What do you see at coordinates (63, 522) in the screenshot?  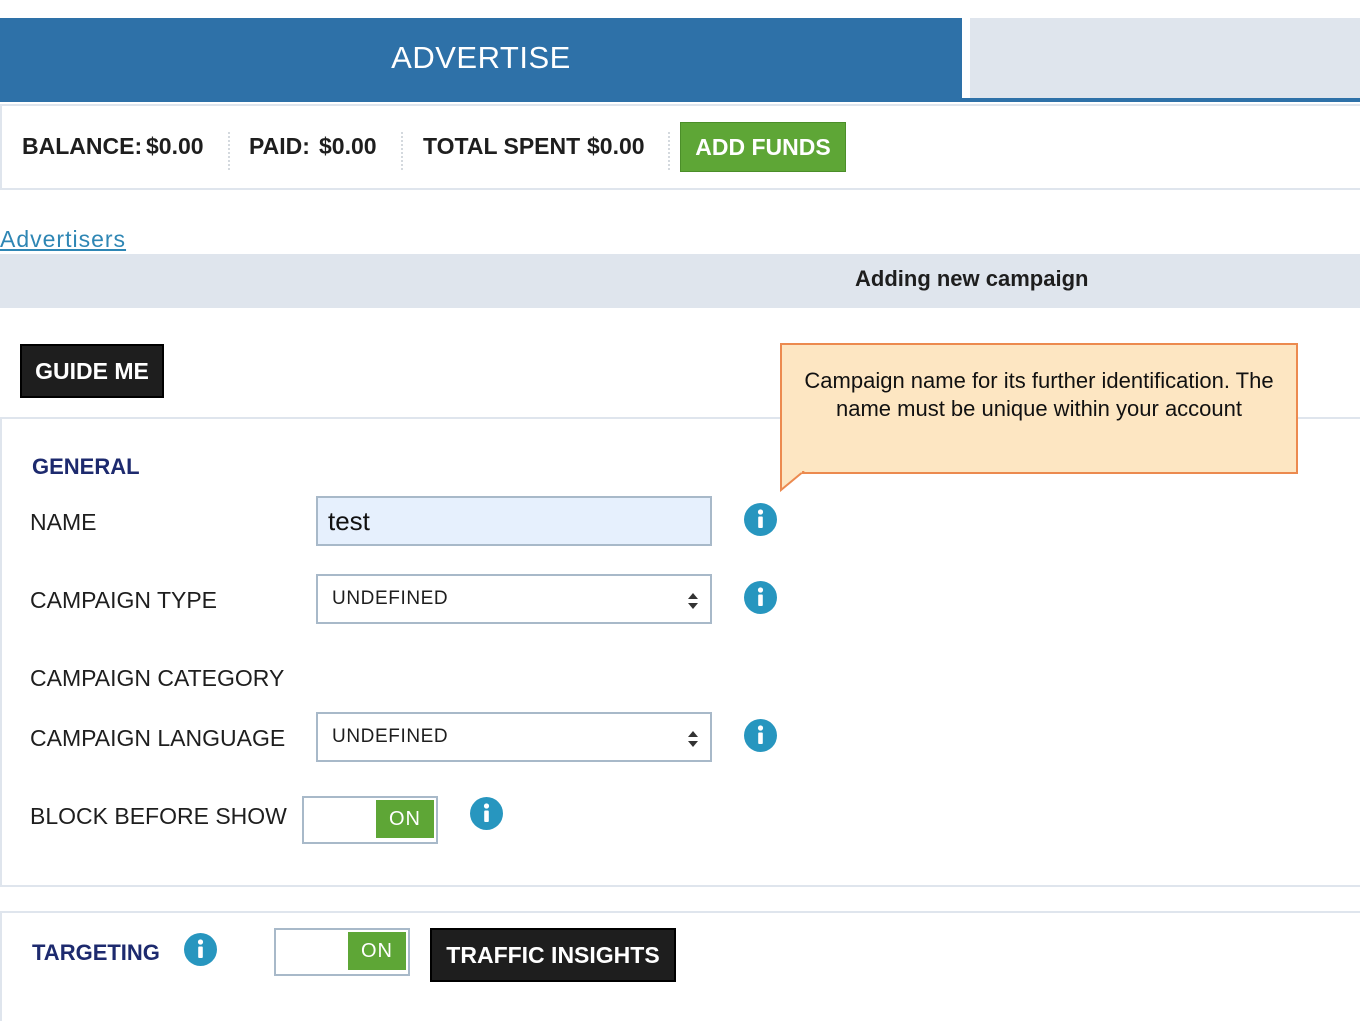 I see `name-label: NAME` at bounding box center [63, 522].